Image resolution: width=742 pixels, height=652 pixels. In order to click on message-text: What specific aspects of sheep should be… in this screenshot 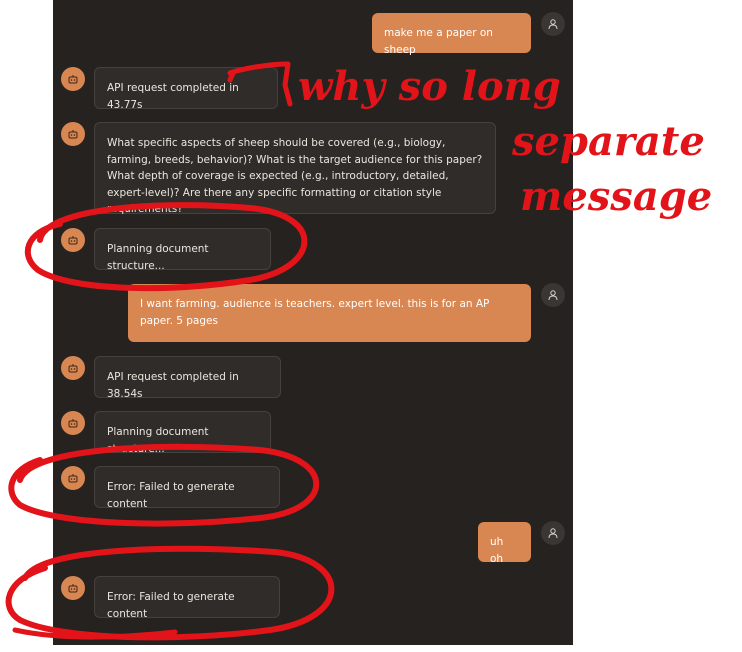, I will do `click(295, 176)`.